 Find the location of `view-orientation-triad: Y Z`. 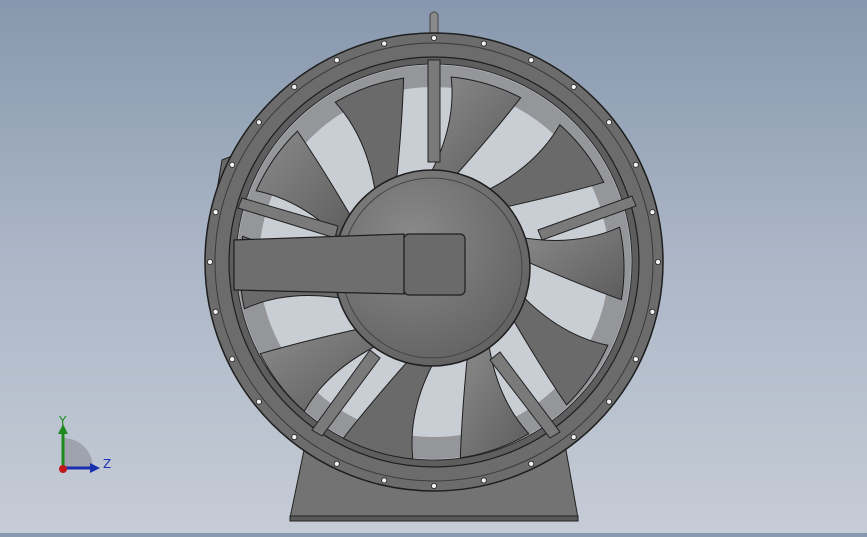

view-orientation-triad: Y Z is located at coordinates (84, 448).